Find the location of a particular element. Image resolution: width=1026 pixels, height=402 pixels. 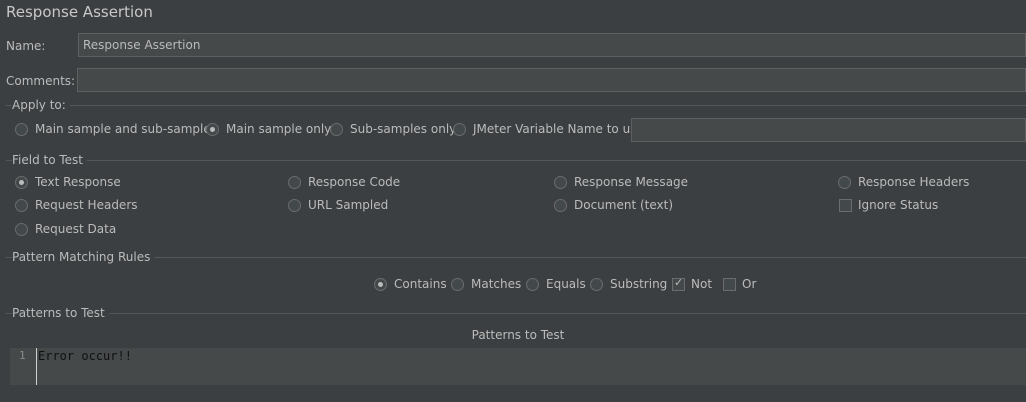

field-to-test-divider is located at coordinates (516, 160).